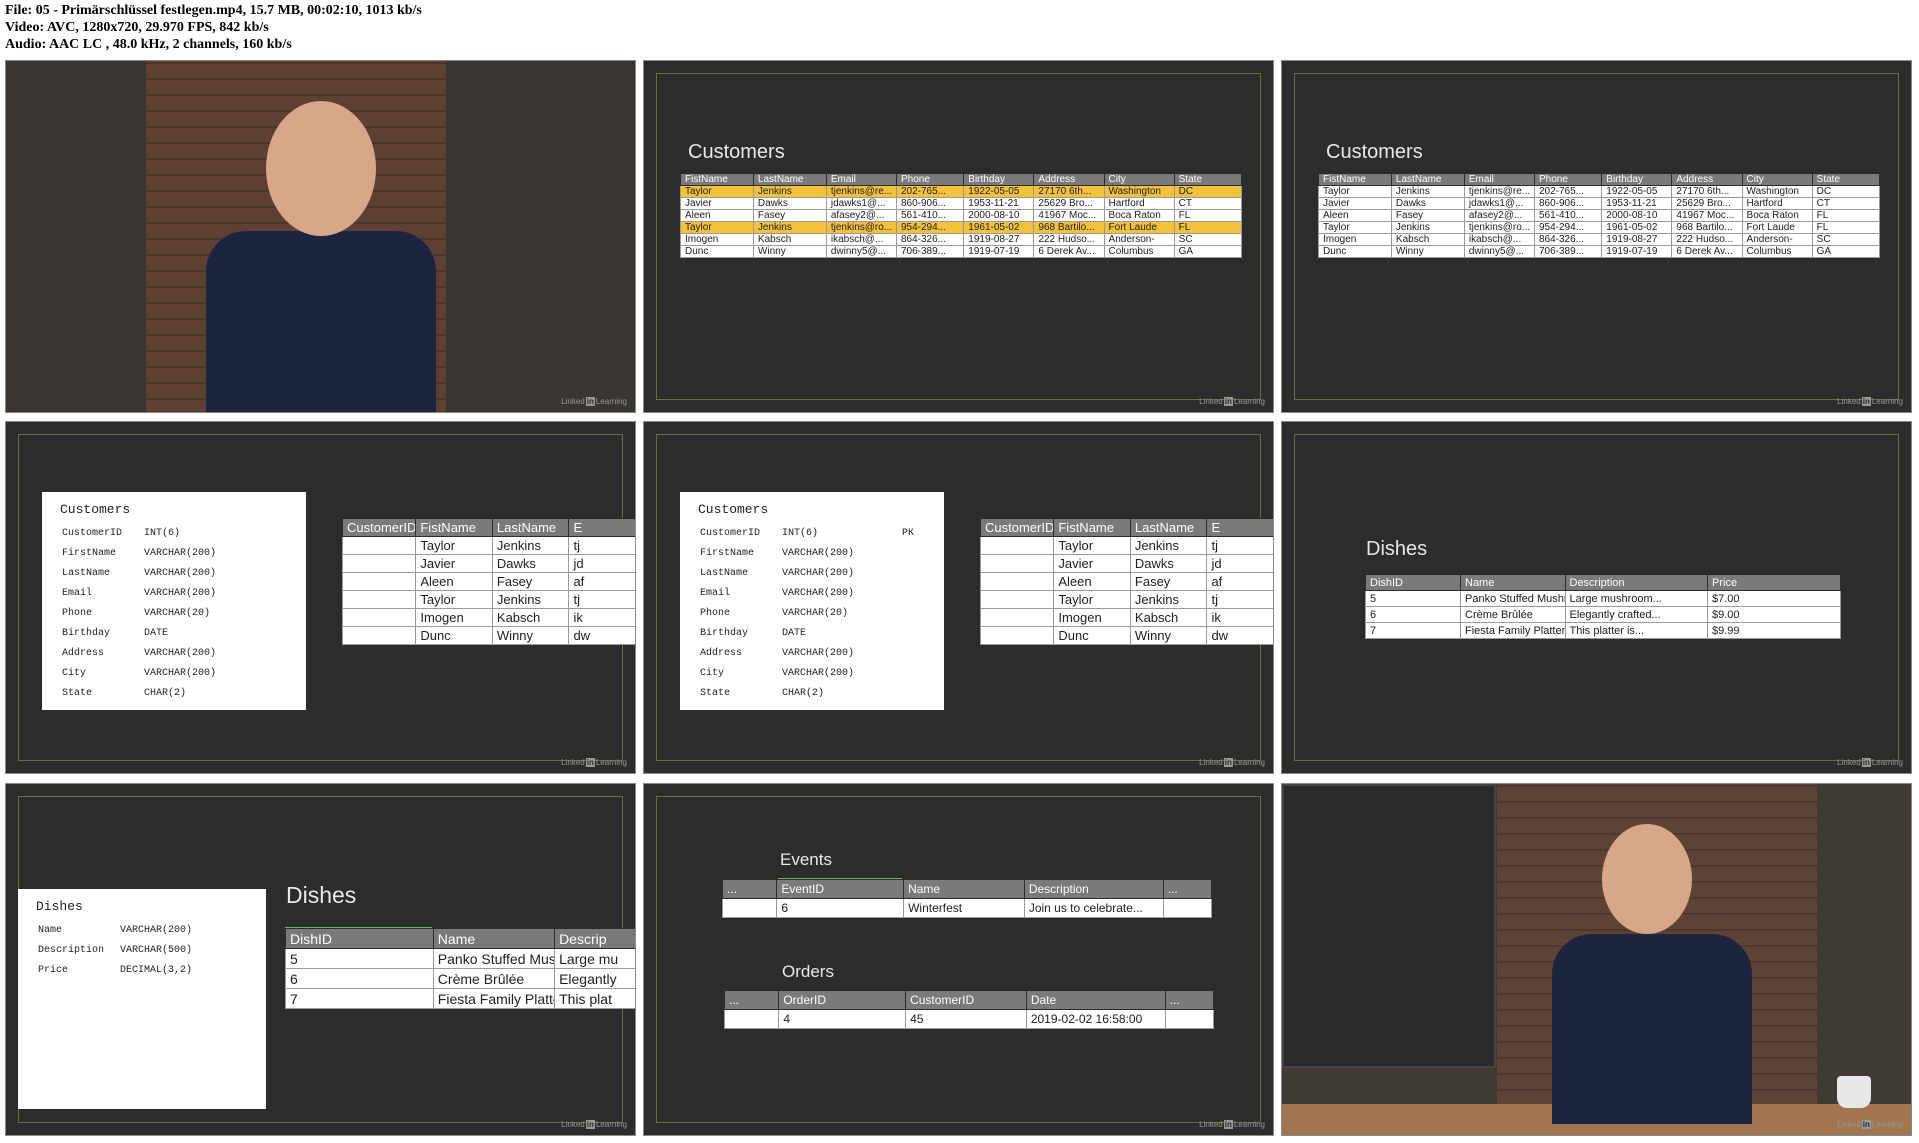 The height and width of the screenshot is (1143, 1919). I want to click on field-type: INT(6), so click(800, 533).